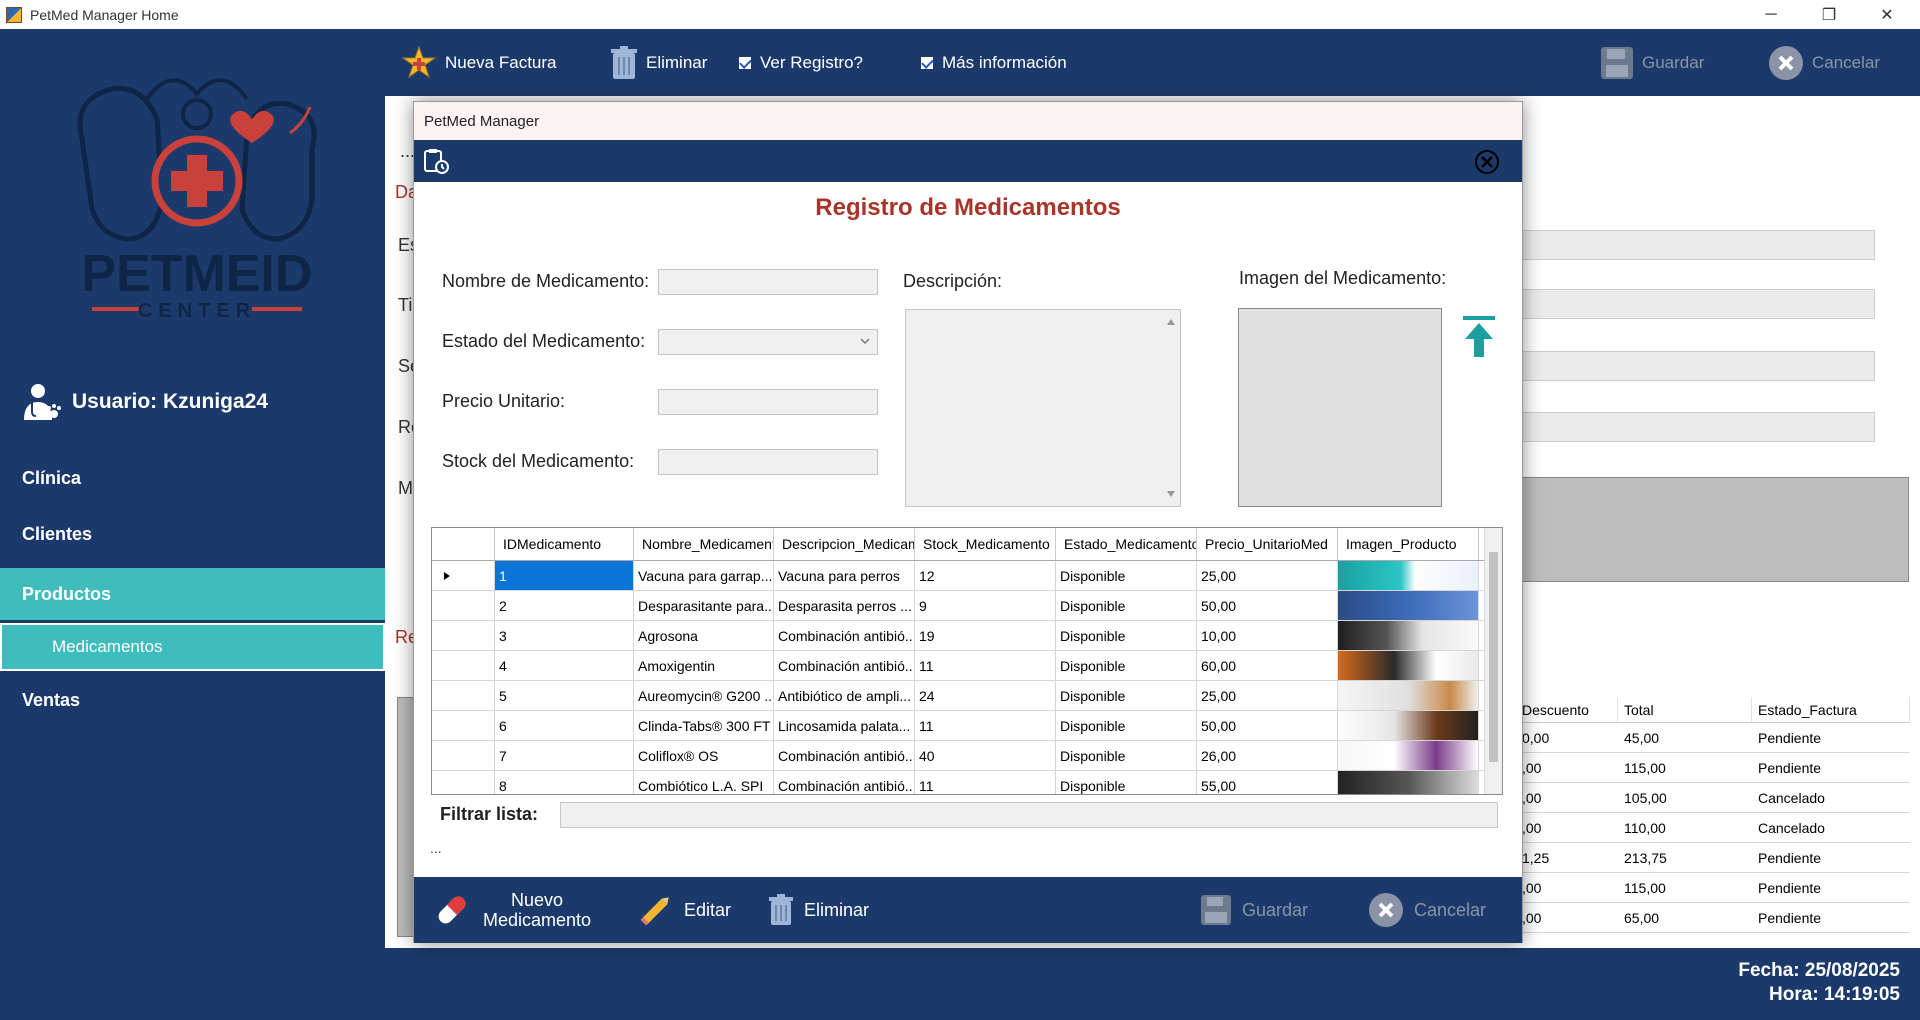 This screenshot has height=1020, width=1920. What do you see at coordinates (1887, 14) in the screenshot?
I see `close-button: ✕` at bounding box center [1887, 14].